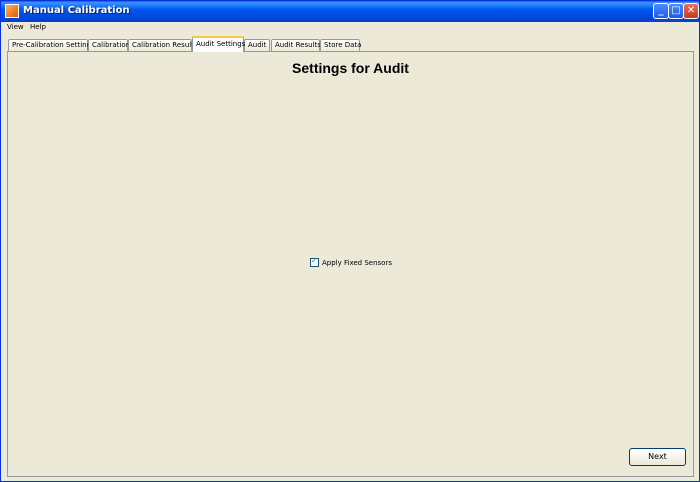  Describe the element at coordinates (691, 11) in the screenshot. I see `close-button: ✕` at that location.